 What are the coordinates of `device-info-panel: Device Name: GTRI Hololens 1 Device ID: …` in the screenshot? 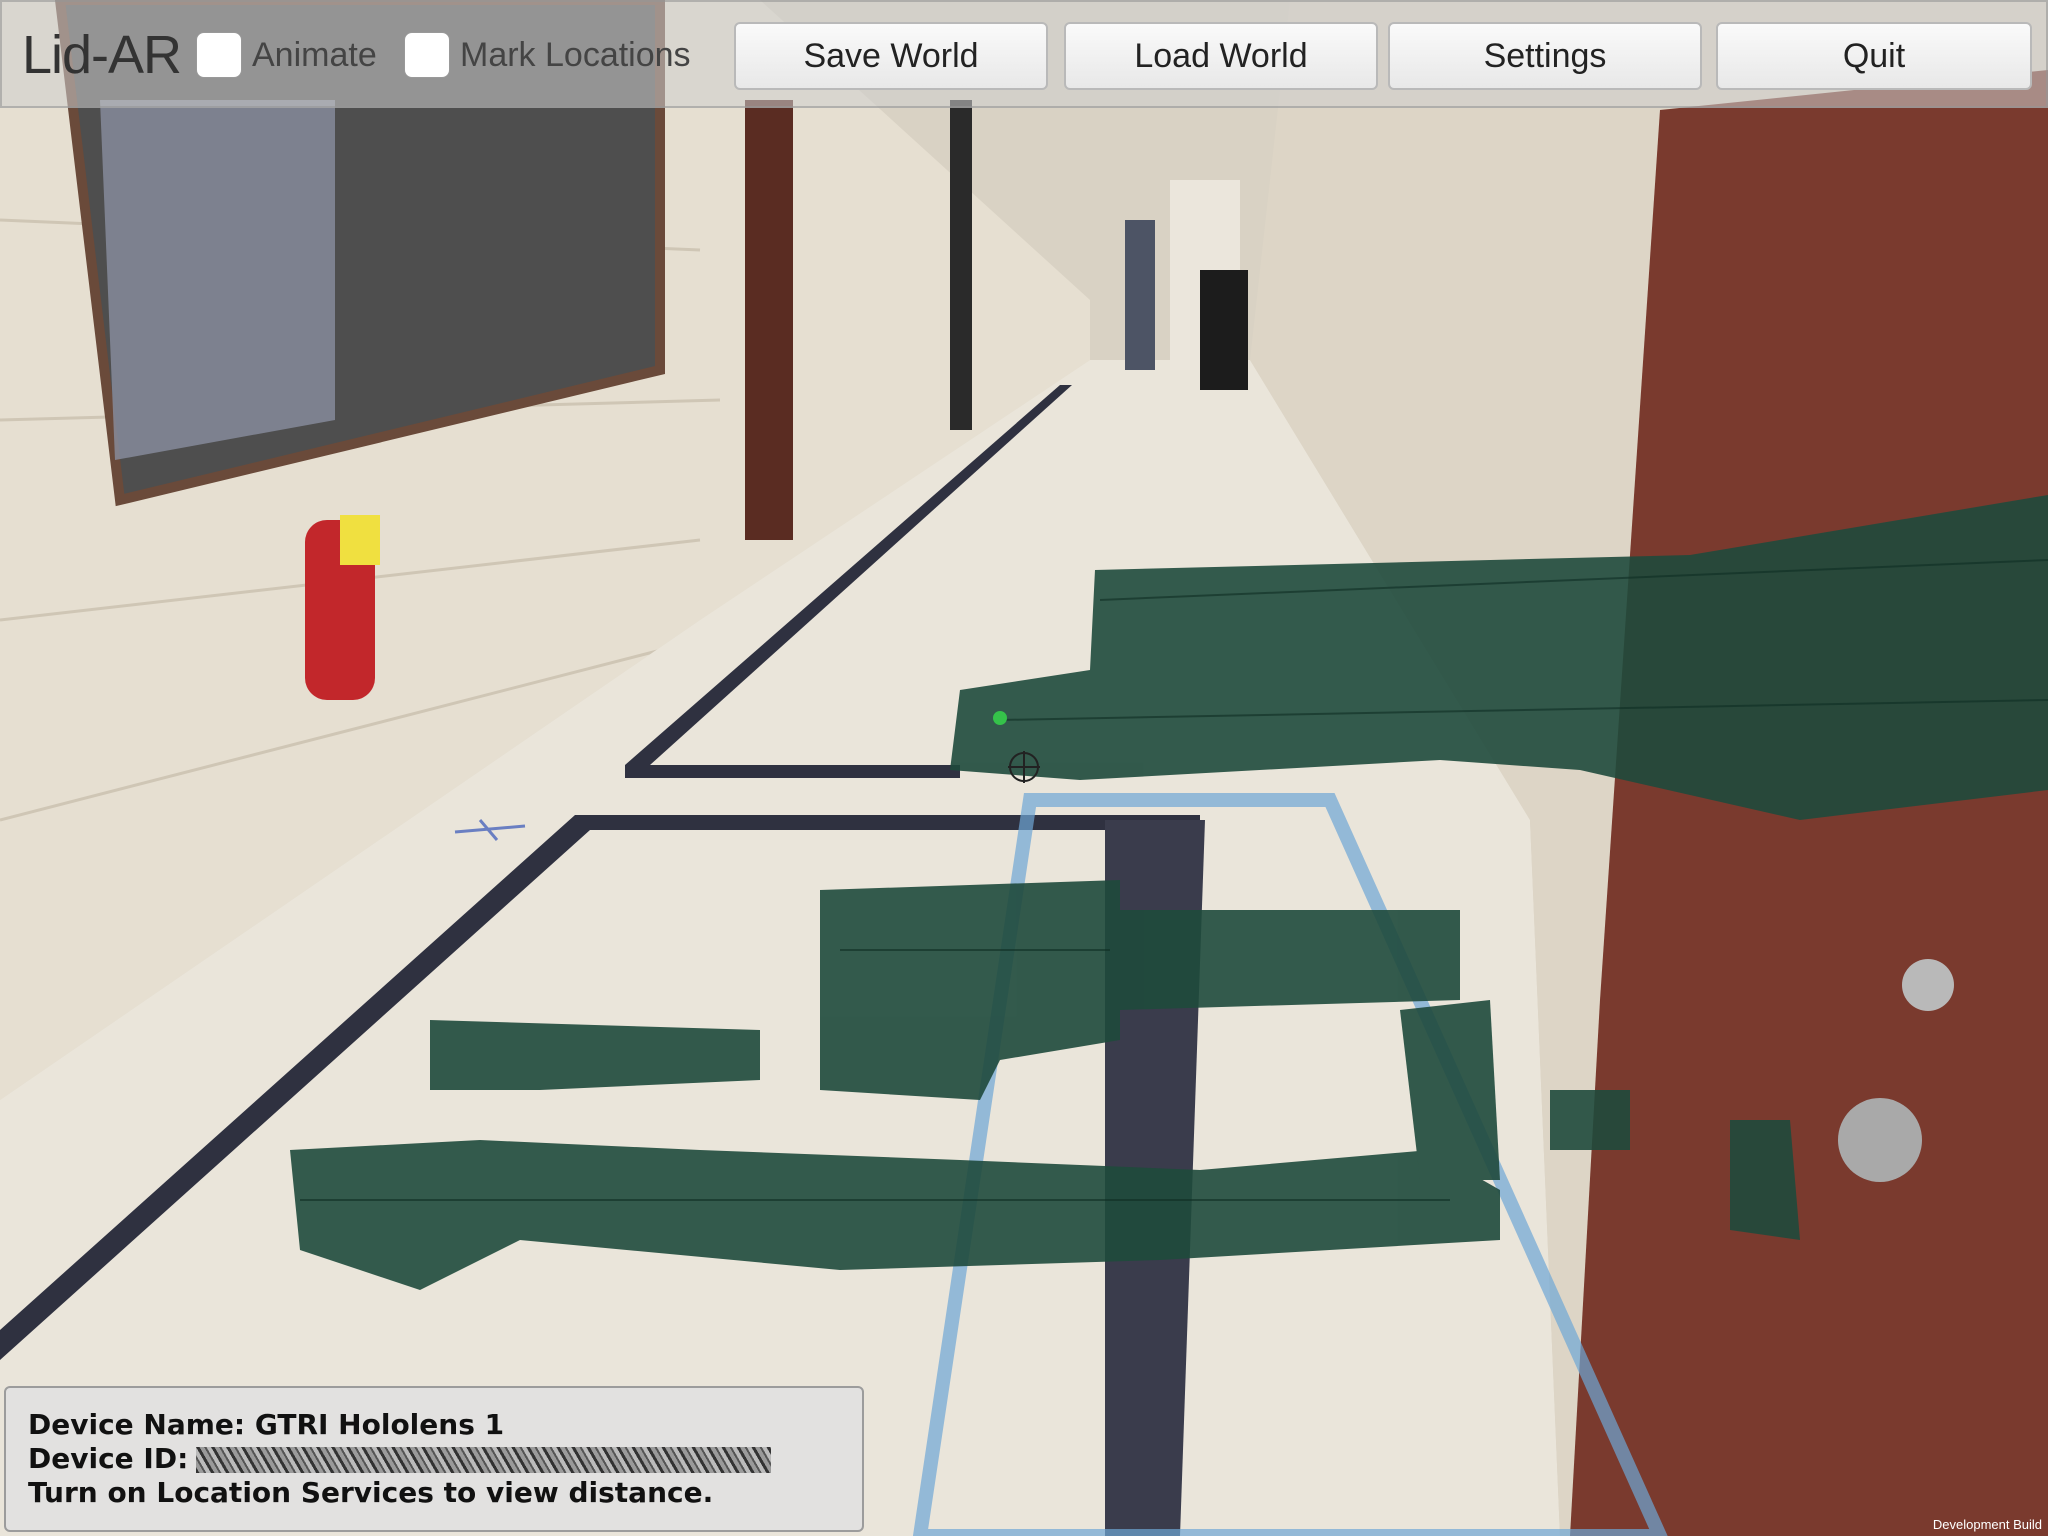 It's located at (434, 1459).